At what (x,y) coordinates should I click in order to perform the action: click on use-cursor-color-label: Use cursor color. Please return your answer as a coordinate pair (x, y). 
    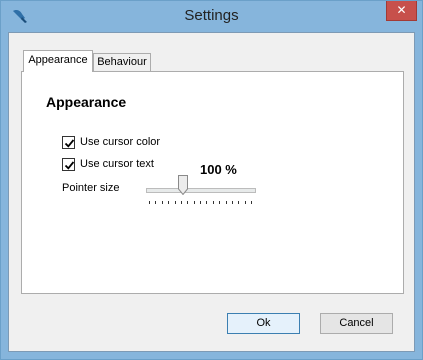
    Looking at the image, I should click on (120, 142).